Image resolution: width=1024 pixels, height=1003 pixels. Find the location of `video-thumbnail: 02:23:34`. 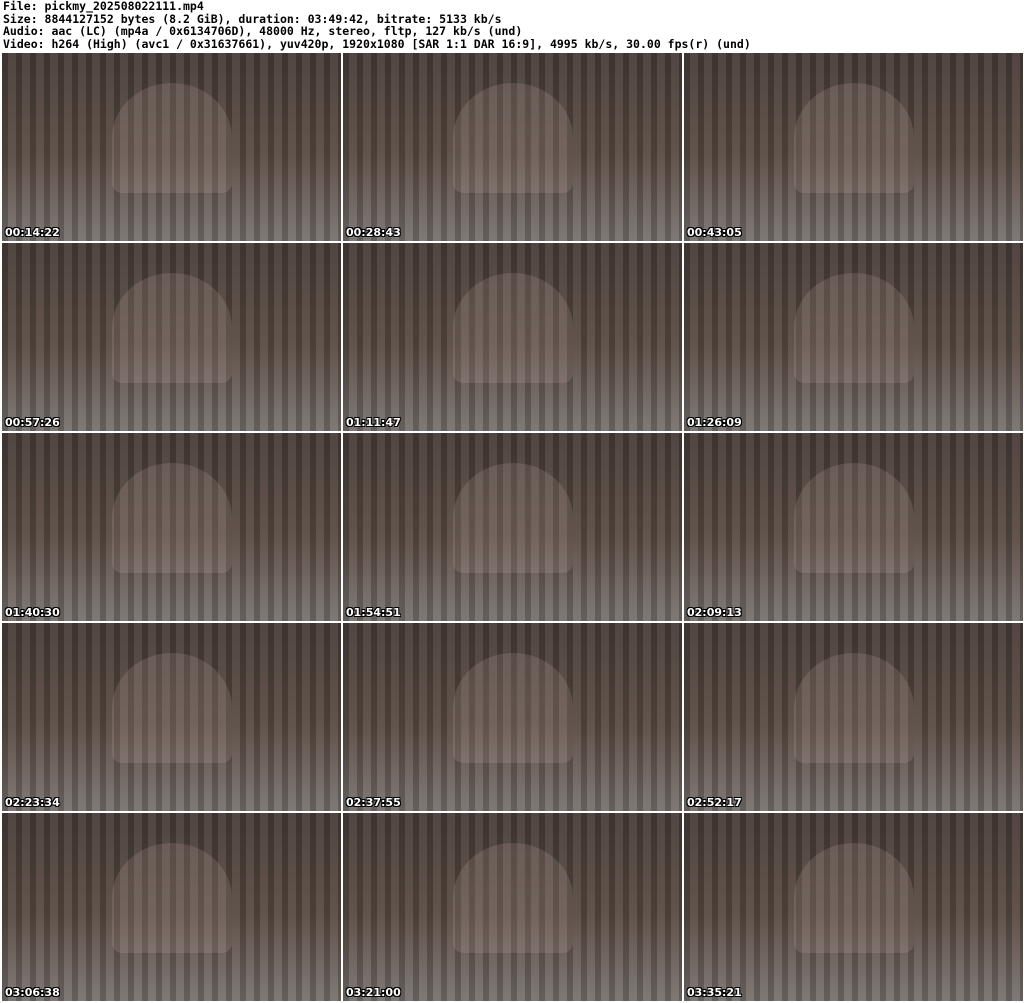

video-thumbnail: 02:23:34 is located at coordinates (171, 717).